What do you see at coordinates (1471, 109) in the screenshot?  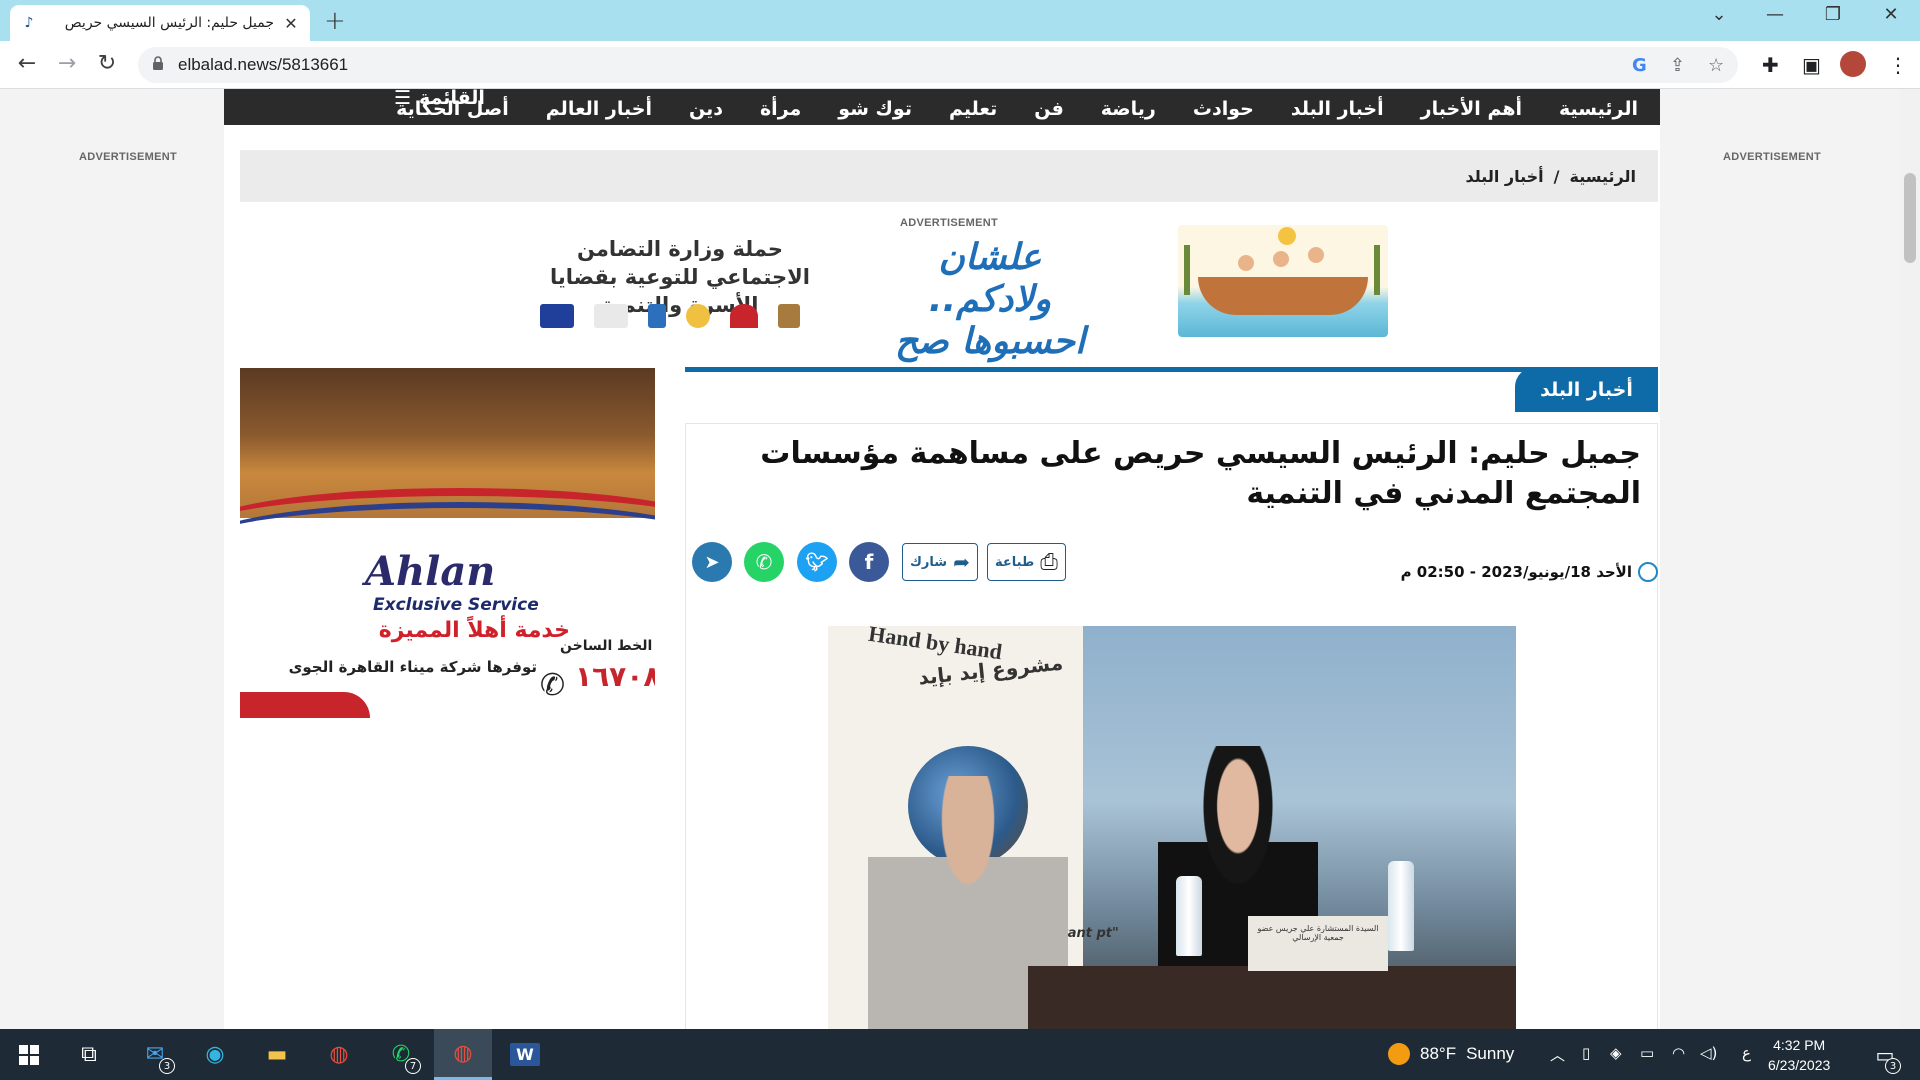 I see `nav-item-top-news: أهم الأخبار` at bounding box center [1471, 109].